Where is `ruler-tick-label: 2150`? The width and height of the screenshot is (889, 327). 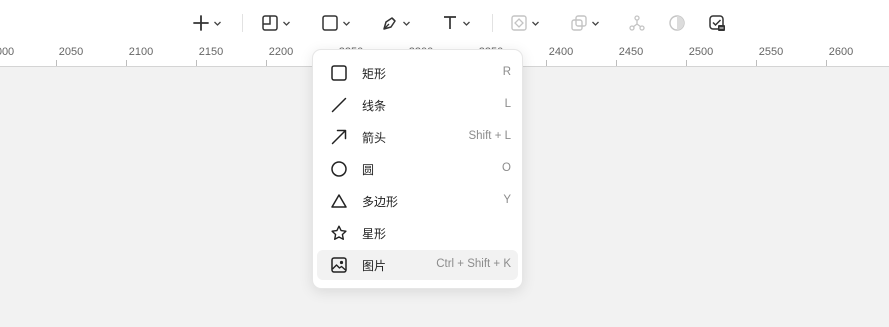
ruler-tick-label: 2150 is located at coordinates (211, 52).